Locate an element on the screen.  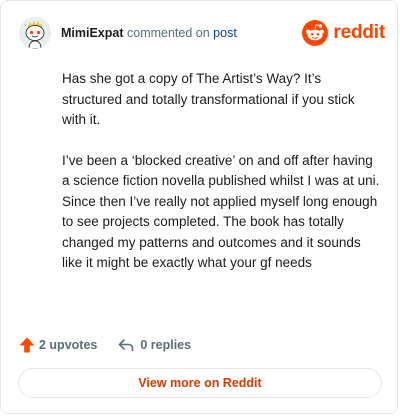
replies-stat: 0 replies is located at coordinates (154, 345).